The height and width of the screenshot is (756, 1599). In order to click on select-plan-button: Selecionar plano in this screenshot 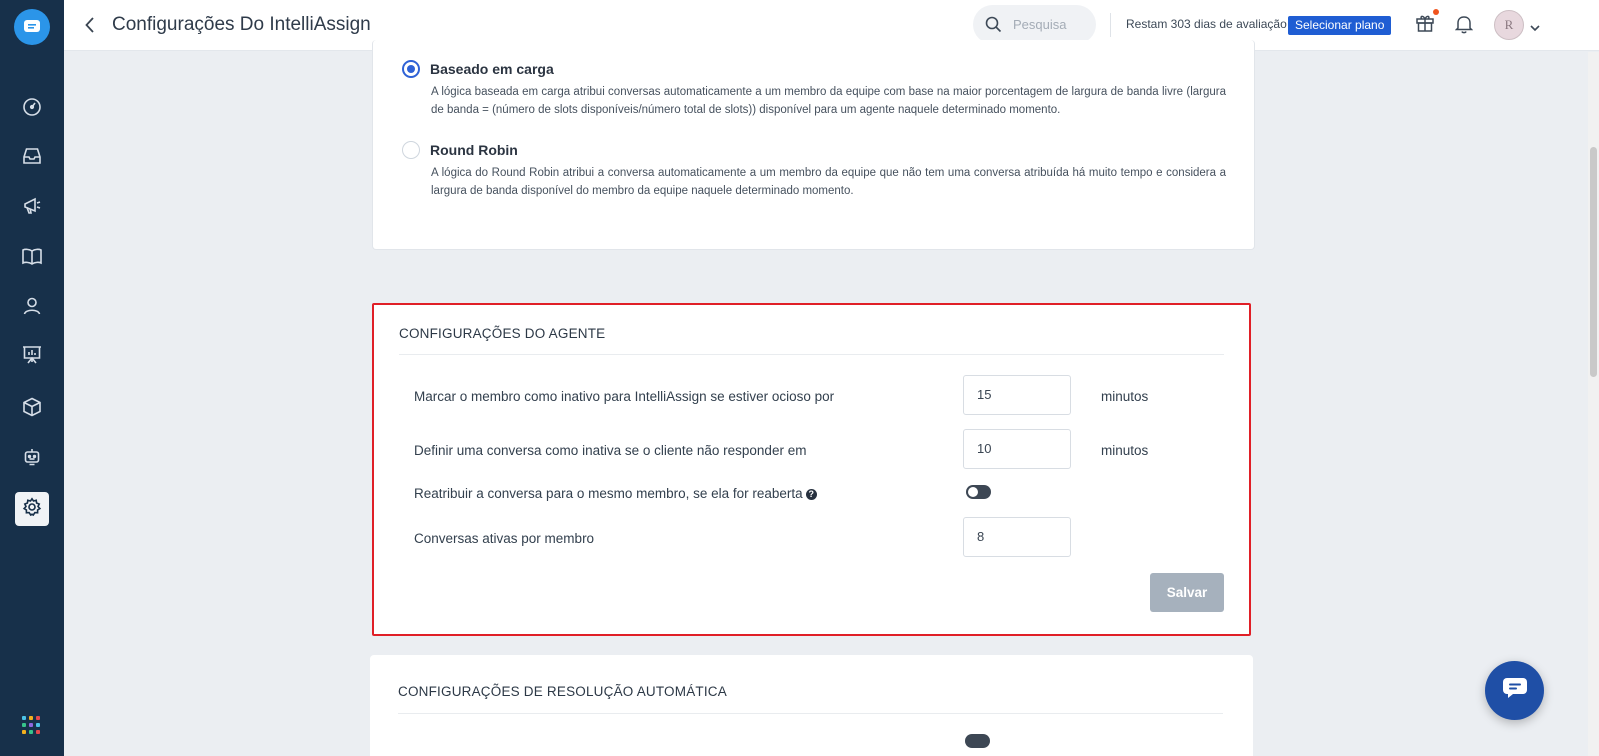, I will do `click(1340, 25)`.